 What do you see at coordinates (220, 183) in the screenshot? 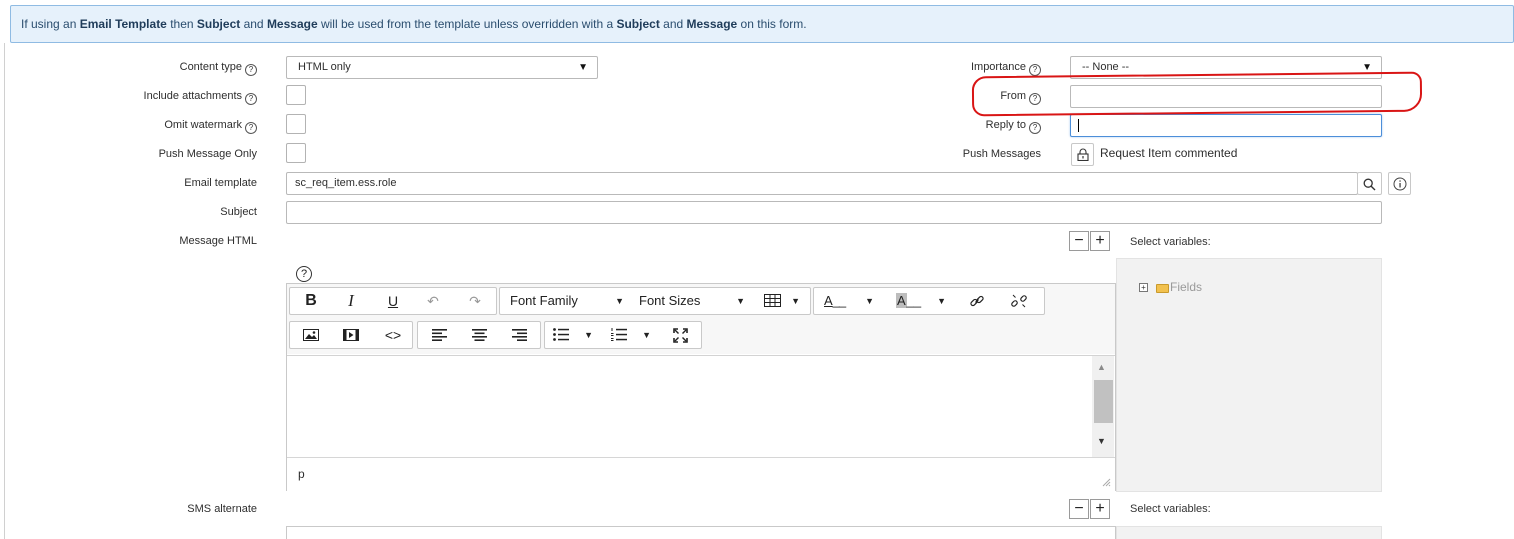
I see `email-template-label: Email template` at bounding box center [220, 183].